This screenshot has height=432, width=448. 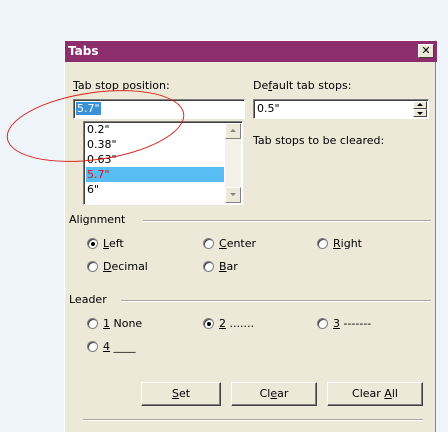 I want to click on clear-button: Clear, so click(x=274, y=394).